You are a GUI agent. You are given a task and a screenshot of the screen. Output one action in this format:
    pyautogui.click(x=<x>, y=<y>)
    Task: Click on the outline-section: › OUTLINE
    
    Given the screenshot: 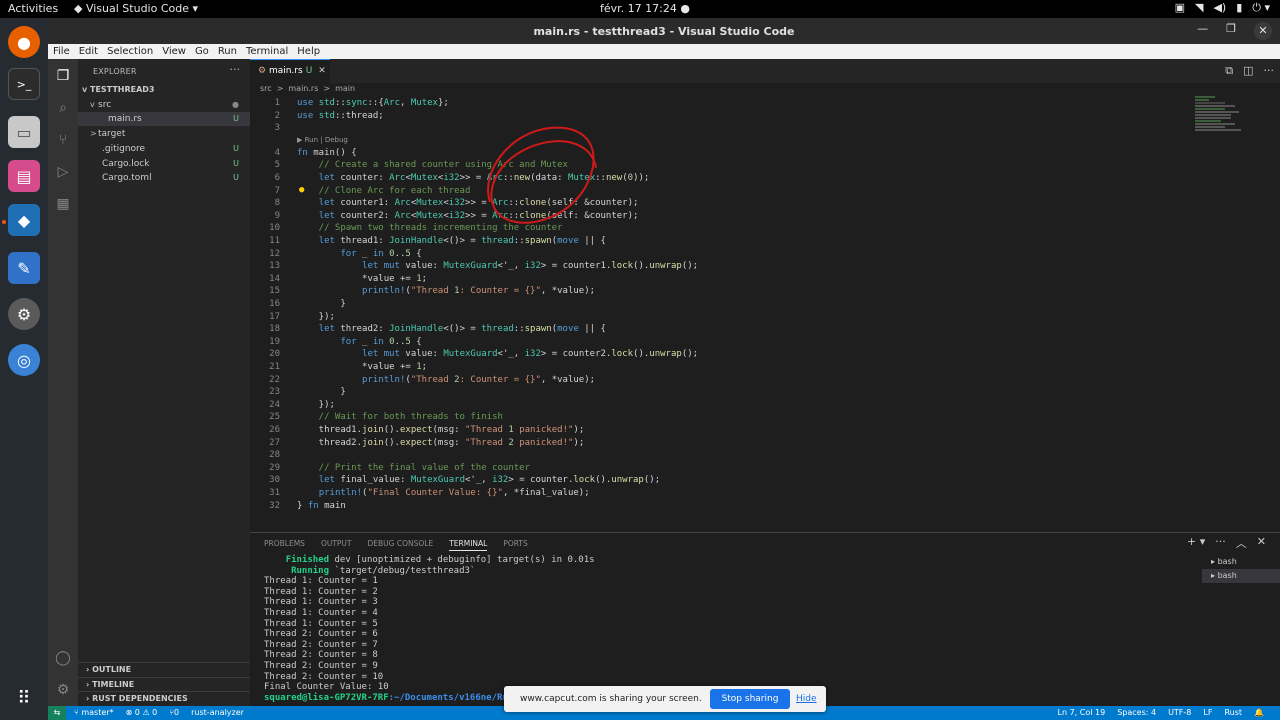 What is the action you would take?
    pyautogui.click(x=164, y=669)
    